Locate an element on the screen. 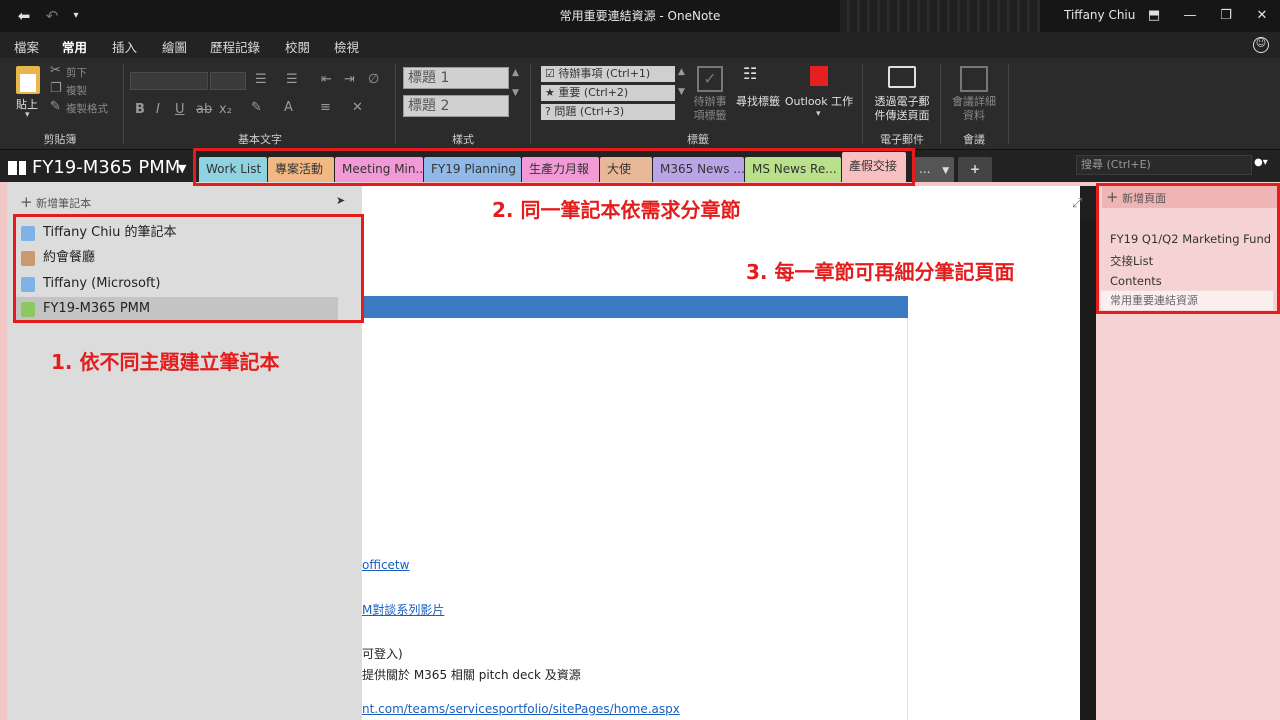  todo-tag-icon: ✓ is located at coordinates (710, 79).